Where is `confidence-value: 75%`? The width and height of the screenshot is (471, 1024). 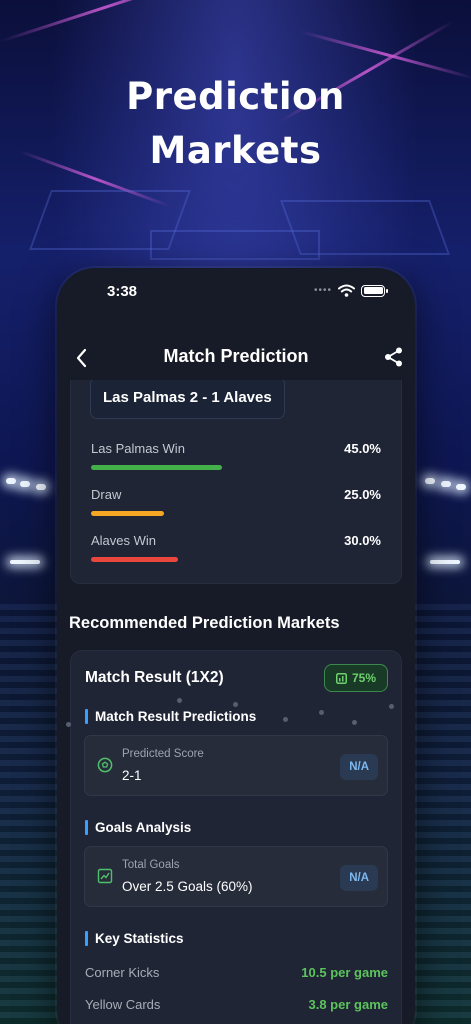
confidence-value: 75% is located at coordinates (363, 678).